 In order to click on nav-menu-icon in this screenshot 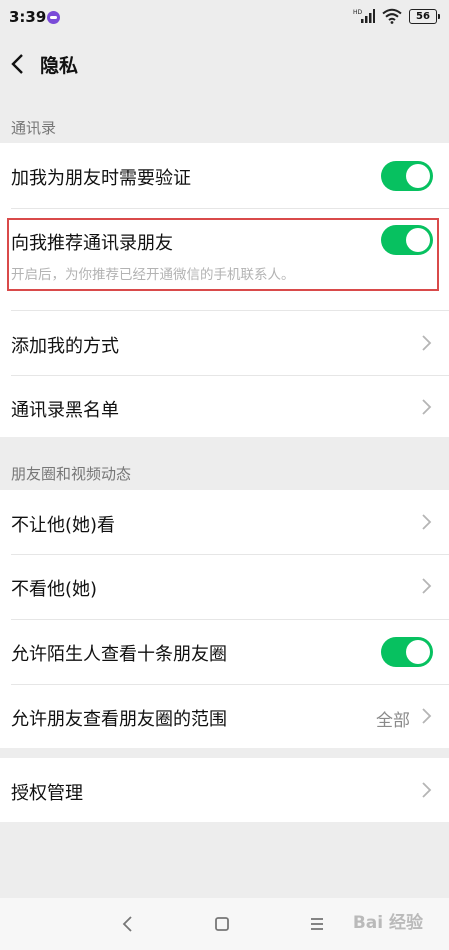, I will do `click(317, 924)`.